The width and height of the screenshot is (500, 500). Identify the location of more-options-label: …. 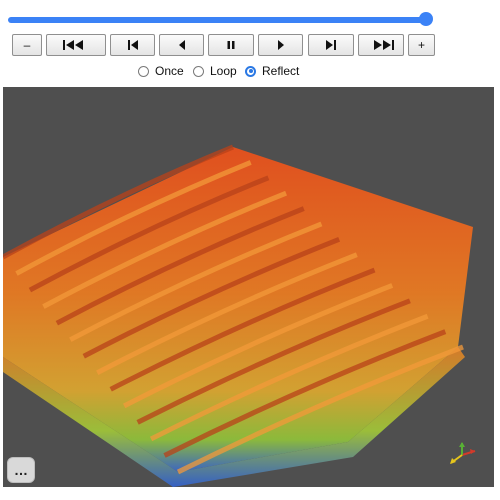
(21, 470).